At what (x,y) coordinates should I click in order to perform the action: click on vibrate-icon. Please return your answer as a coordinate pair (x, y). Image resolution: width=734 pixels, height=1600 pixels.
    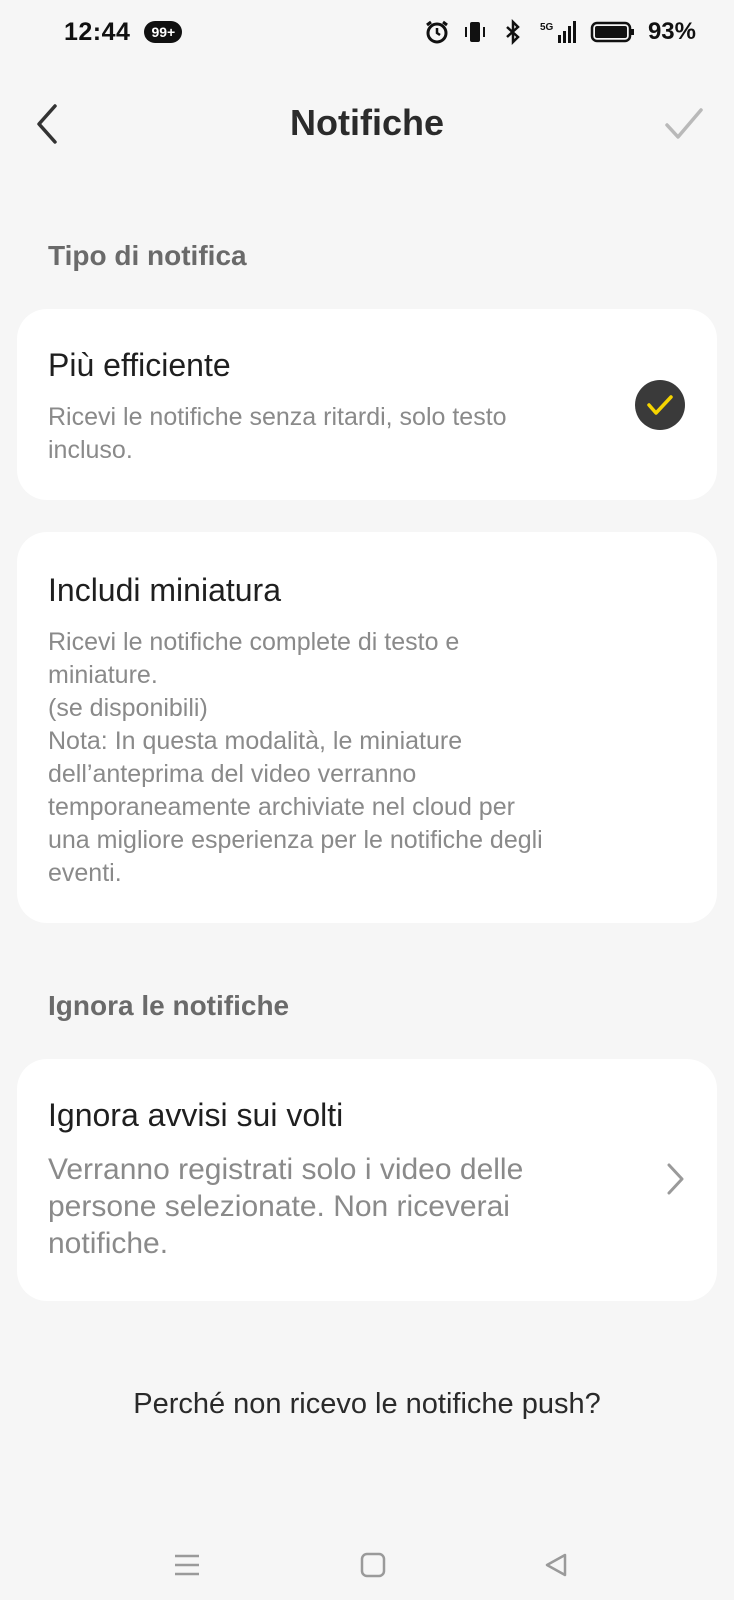
    Looking at the image, I should click on (475, 32).